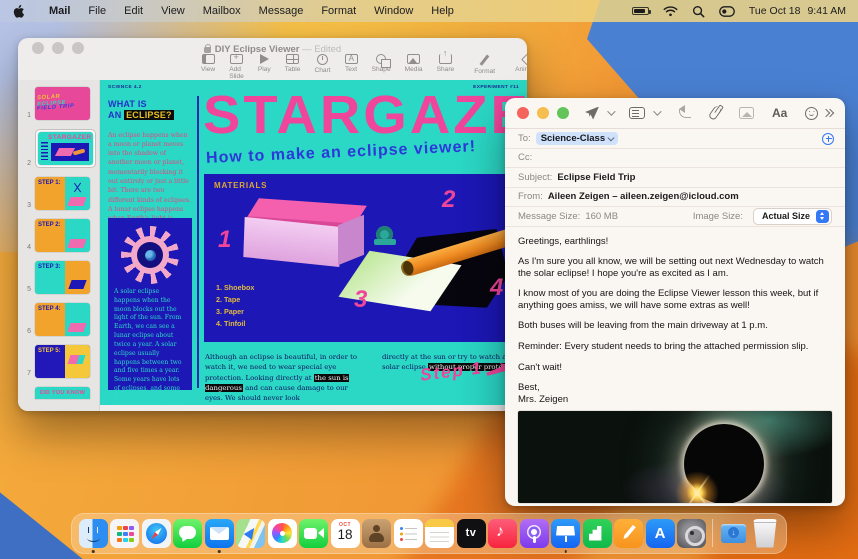 This screenshot has width=858, height=559. I want to click on close-button, so click(523, 113).